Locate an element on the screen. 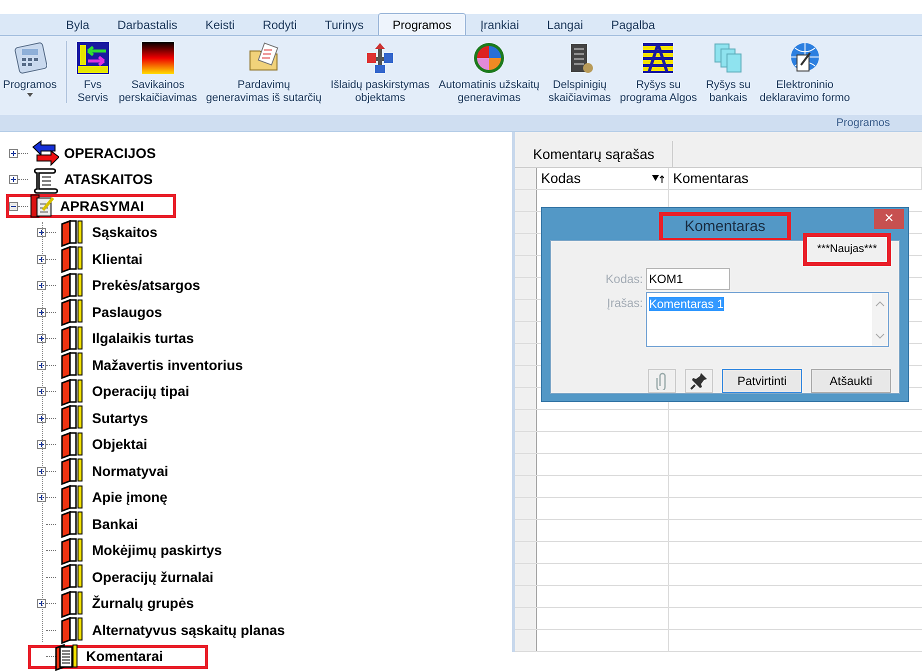 This screenshot has width=922, height=672. tree-item: Normatyvai is located at coordinates (118, 471).